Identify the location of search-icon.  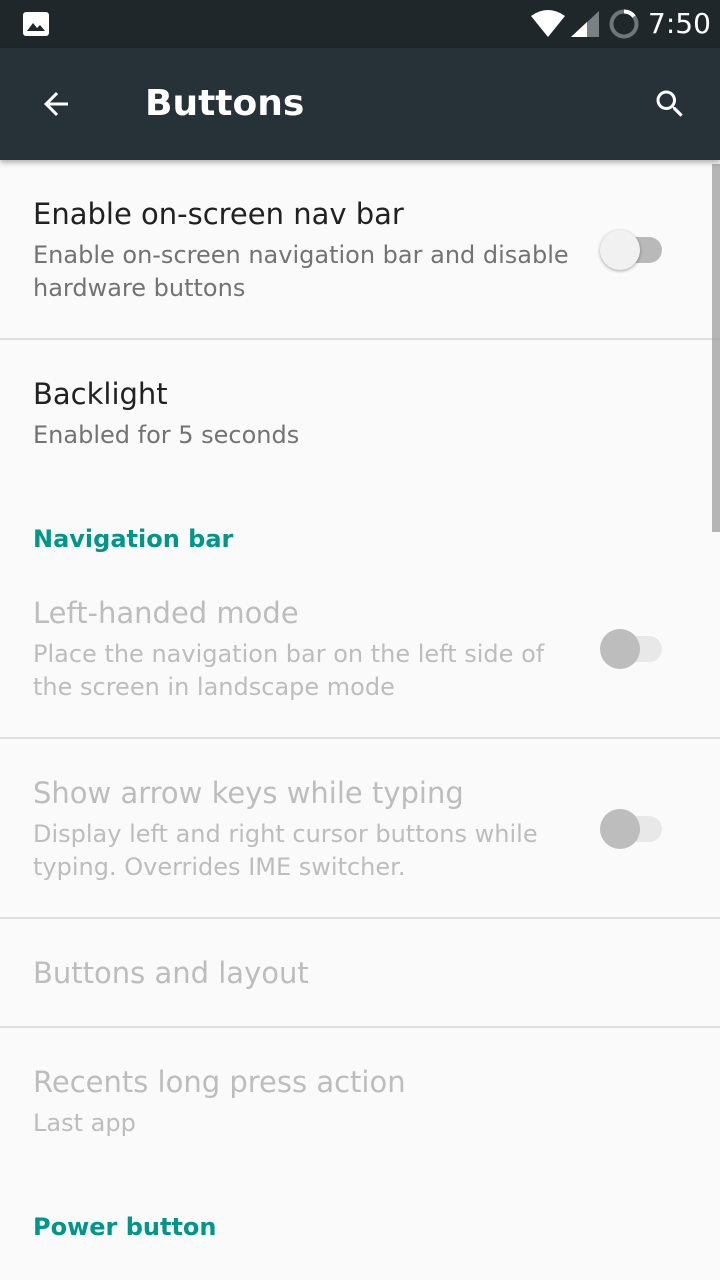
(669, 103).